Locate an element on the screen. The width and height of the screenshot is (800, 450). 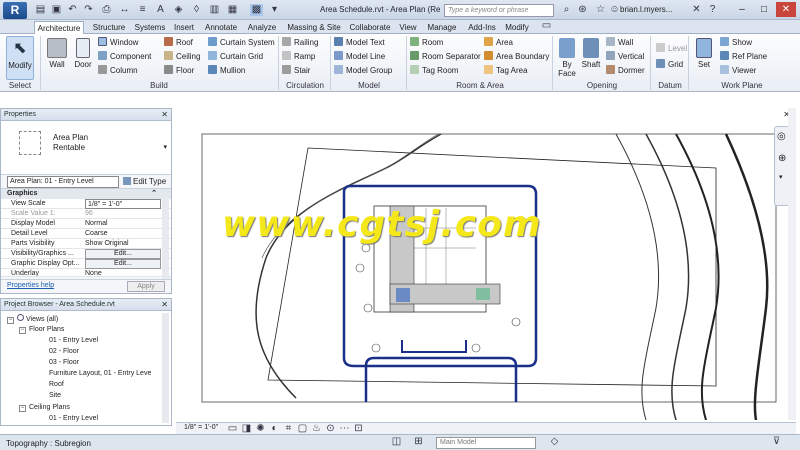
curtain-grid-button: Curtain Grid is located at coordinates (235, 57).